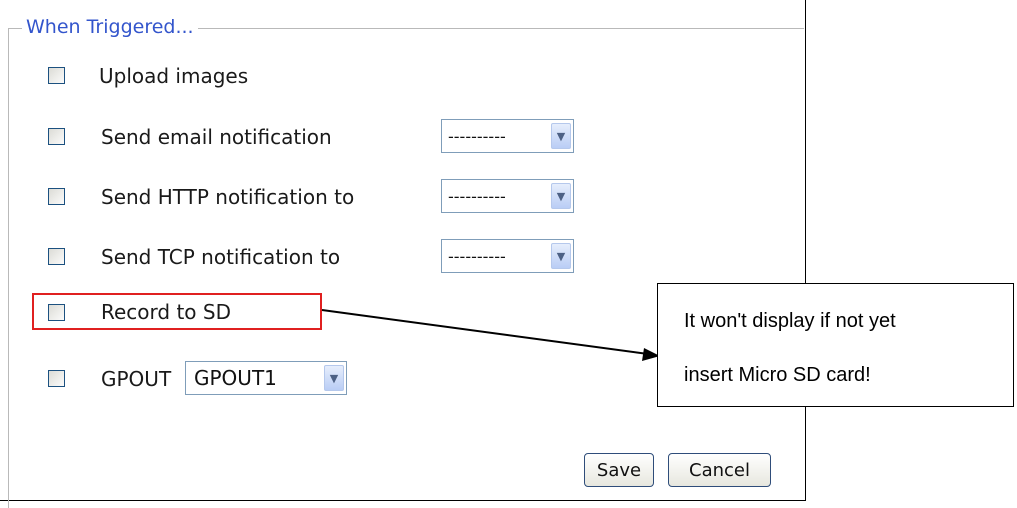  What do you see at coordinates (490, 335) in the screenshot?
I see `annotation-arrow` at bounding box center [490, 335].